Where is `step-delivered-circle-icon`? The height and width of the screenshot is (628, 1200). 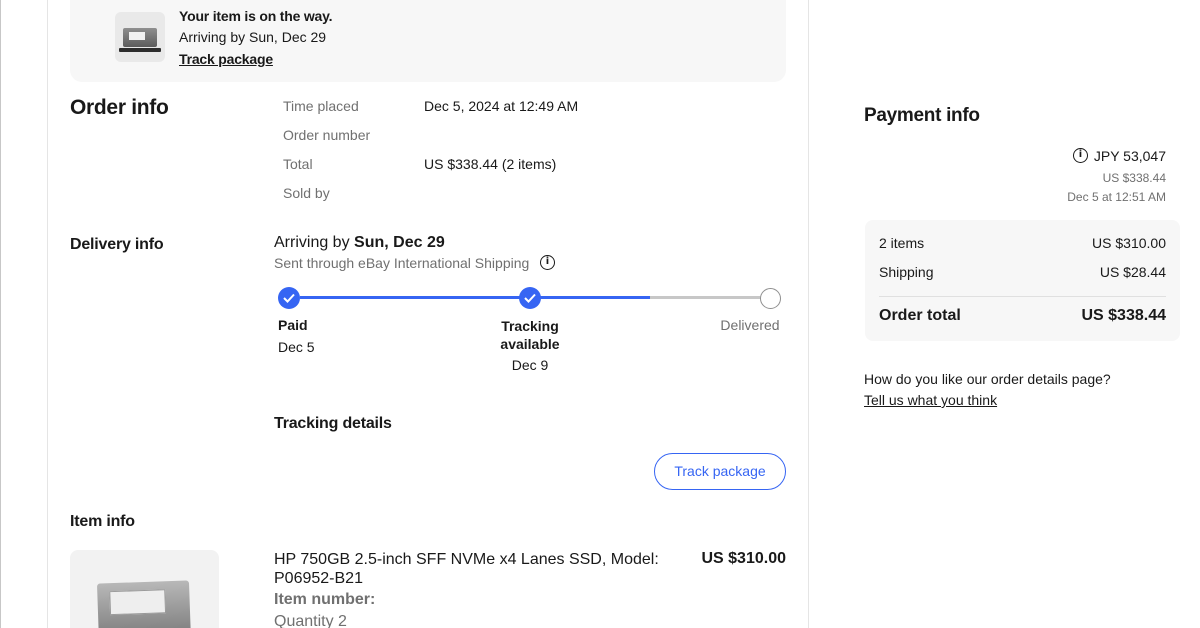 step-delivered-circle-icon is located at coordinates (770, 298).